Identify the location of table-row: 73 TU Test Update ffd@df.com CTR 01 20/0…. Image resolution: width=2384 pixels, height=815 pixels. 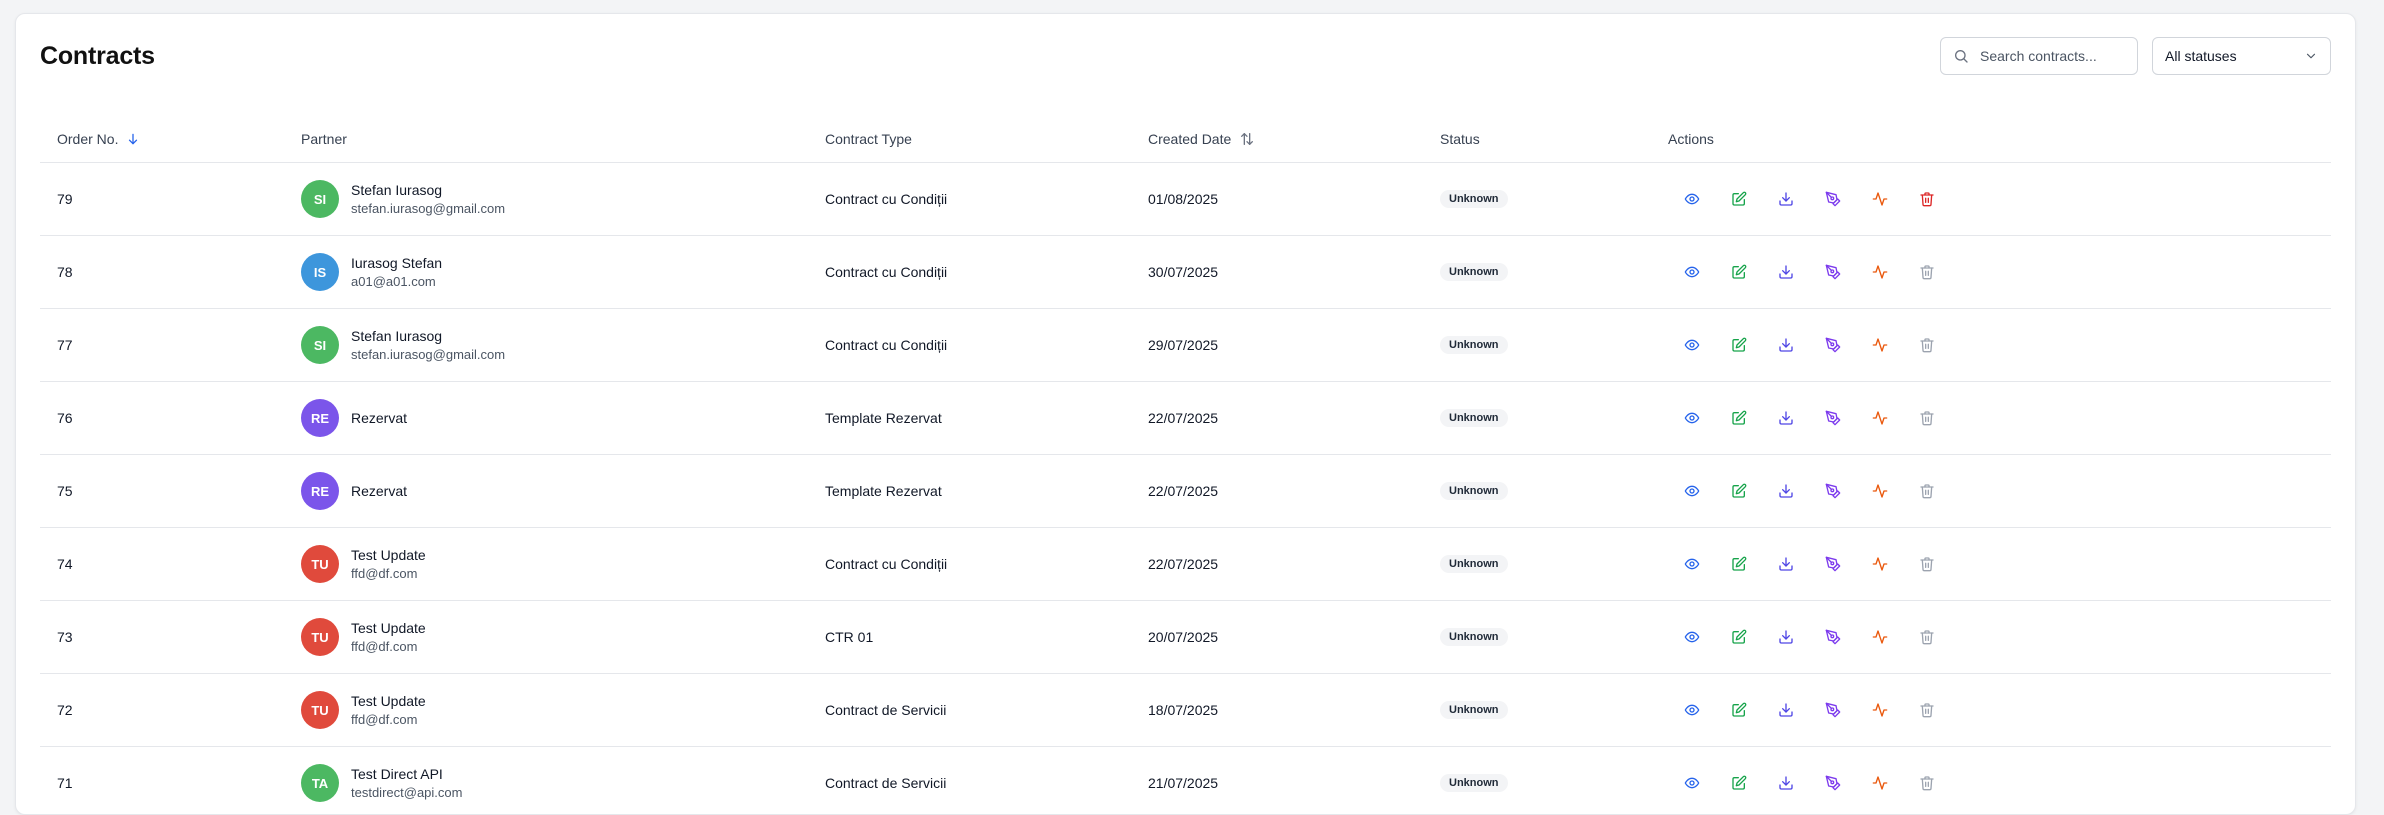
(1185, 637).